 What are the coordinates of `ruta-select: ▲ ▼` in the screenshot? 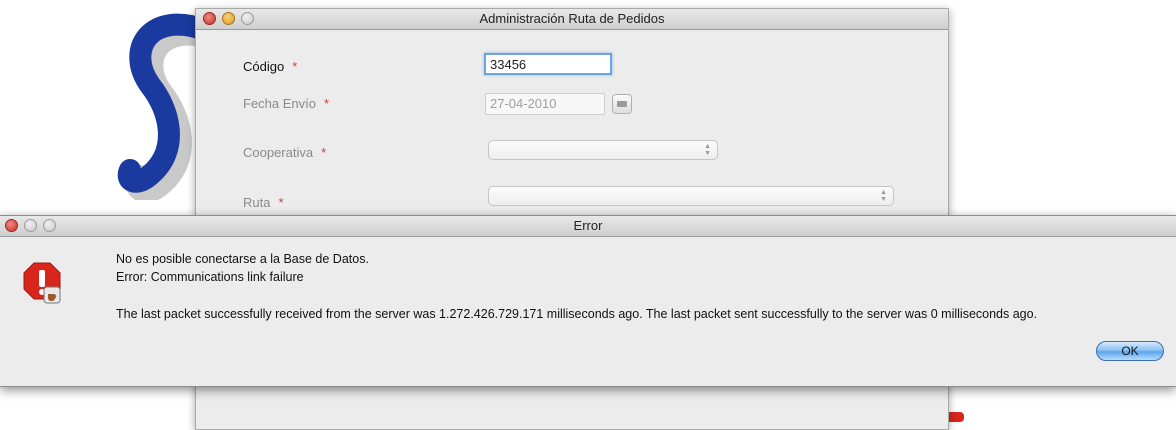 It's located at (691, 196).